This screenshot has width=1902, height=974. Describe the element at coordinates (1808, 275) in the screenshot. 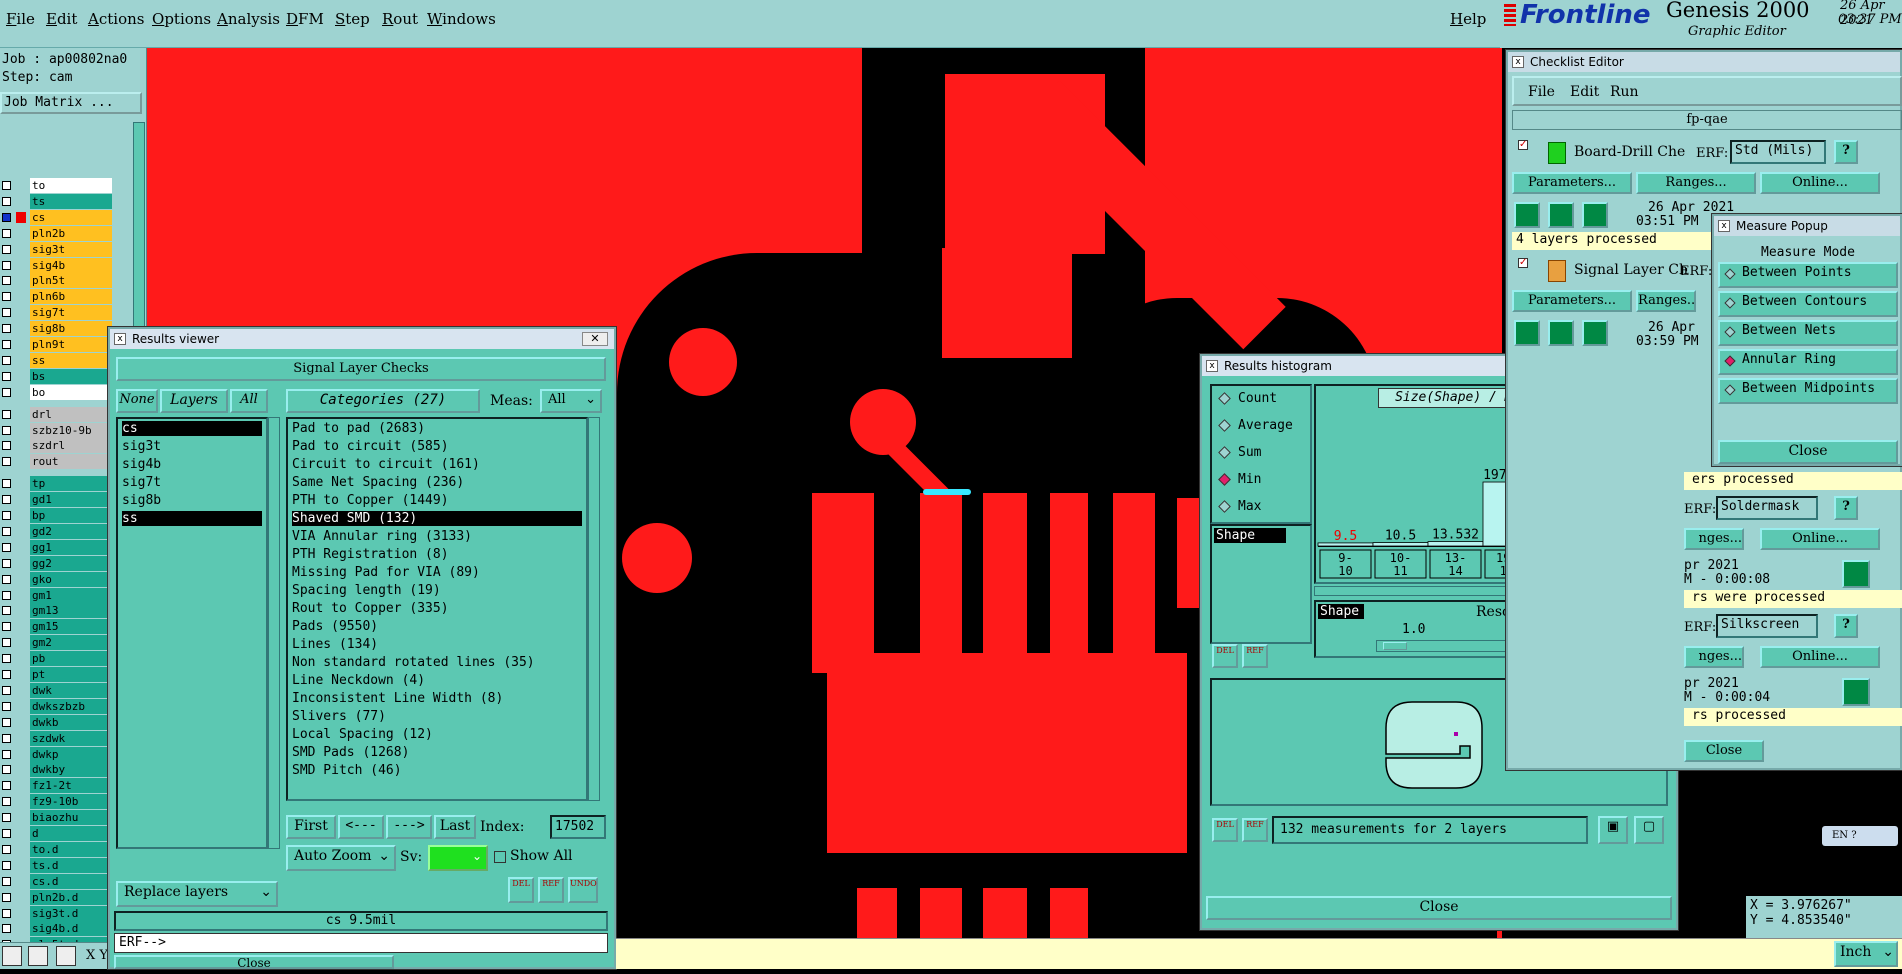

I see `measure-mode-item: Between Points` at that location.